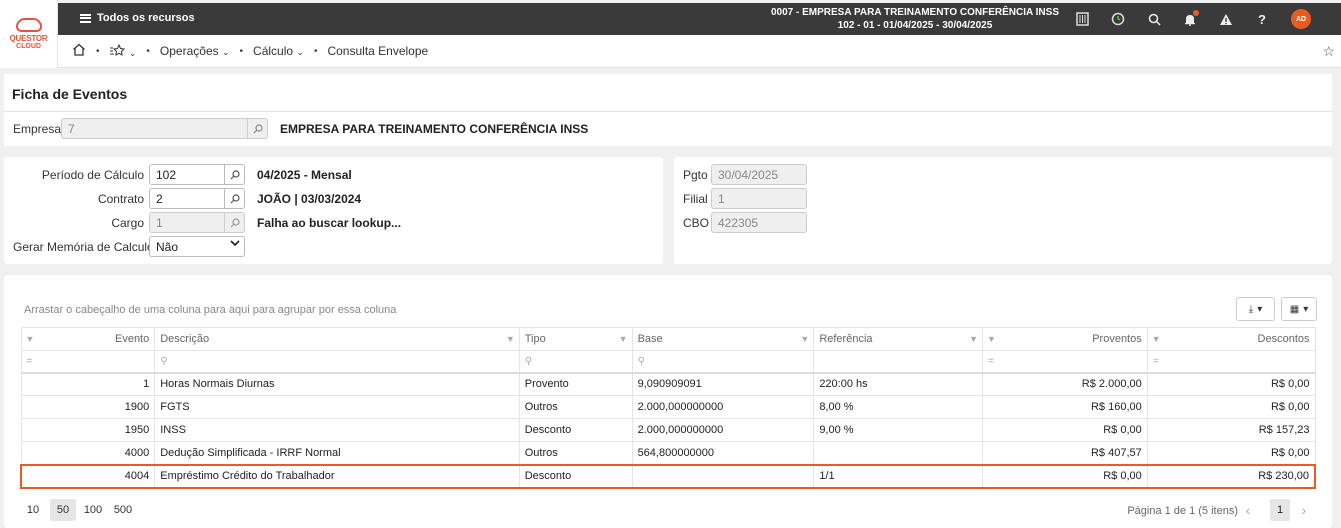 The width and height of the screenshot is (1341, 528). Describe the element at coordinates (1260, 309) in the screenshot. I see `chevron-down-icon: ▾` at that location.